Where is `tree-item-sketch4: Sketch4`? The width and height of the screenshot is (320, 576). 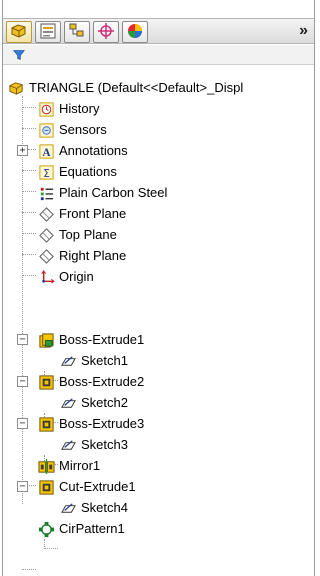 tree-item-sketch4: Sketch4 is located at coordinates (93, 508).